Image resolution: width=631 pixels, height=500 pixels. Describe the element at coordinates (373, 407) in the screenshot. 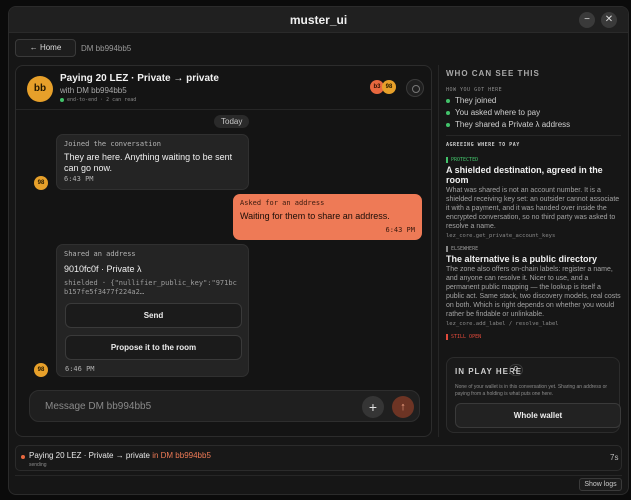

I see `attach-button: +` at that location.